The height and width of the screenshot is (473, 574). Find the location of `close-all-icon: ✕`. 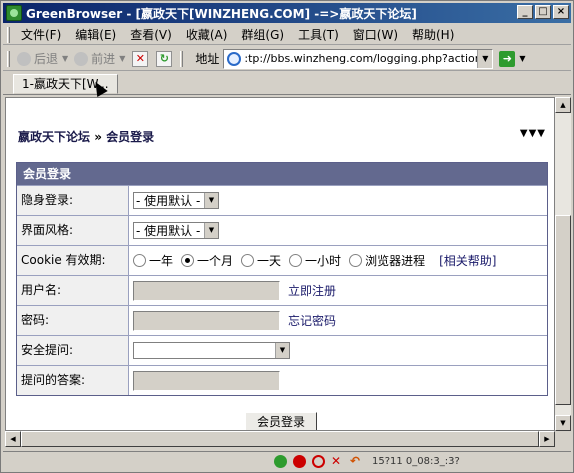

close-all-icon: ✕ is located at coordinates (337, 461).